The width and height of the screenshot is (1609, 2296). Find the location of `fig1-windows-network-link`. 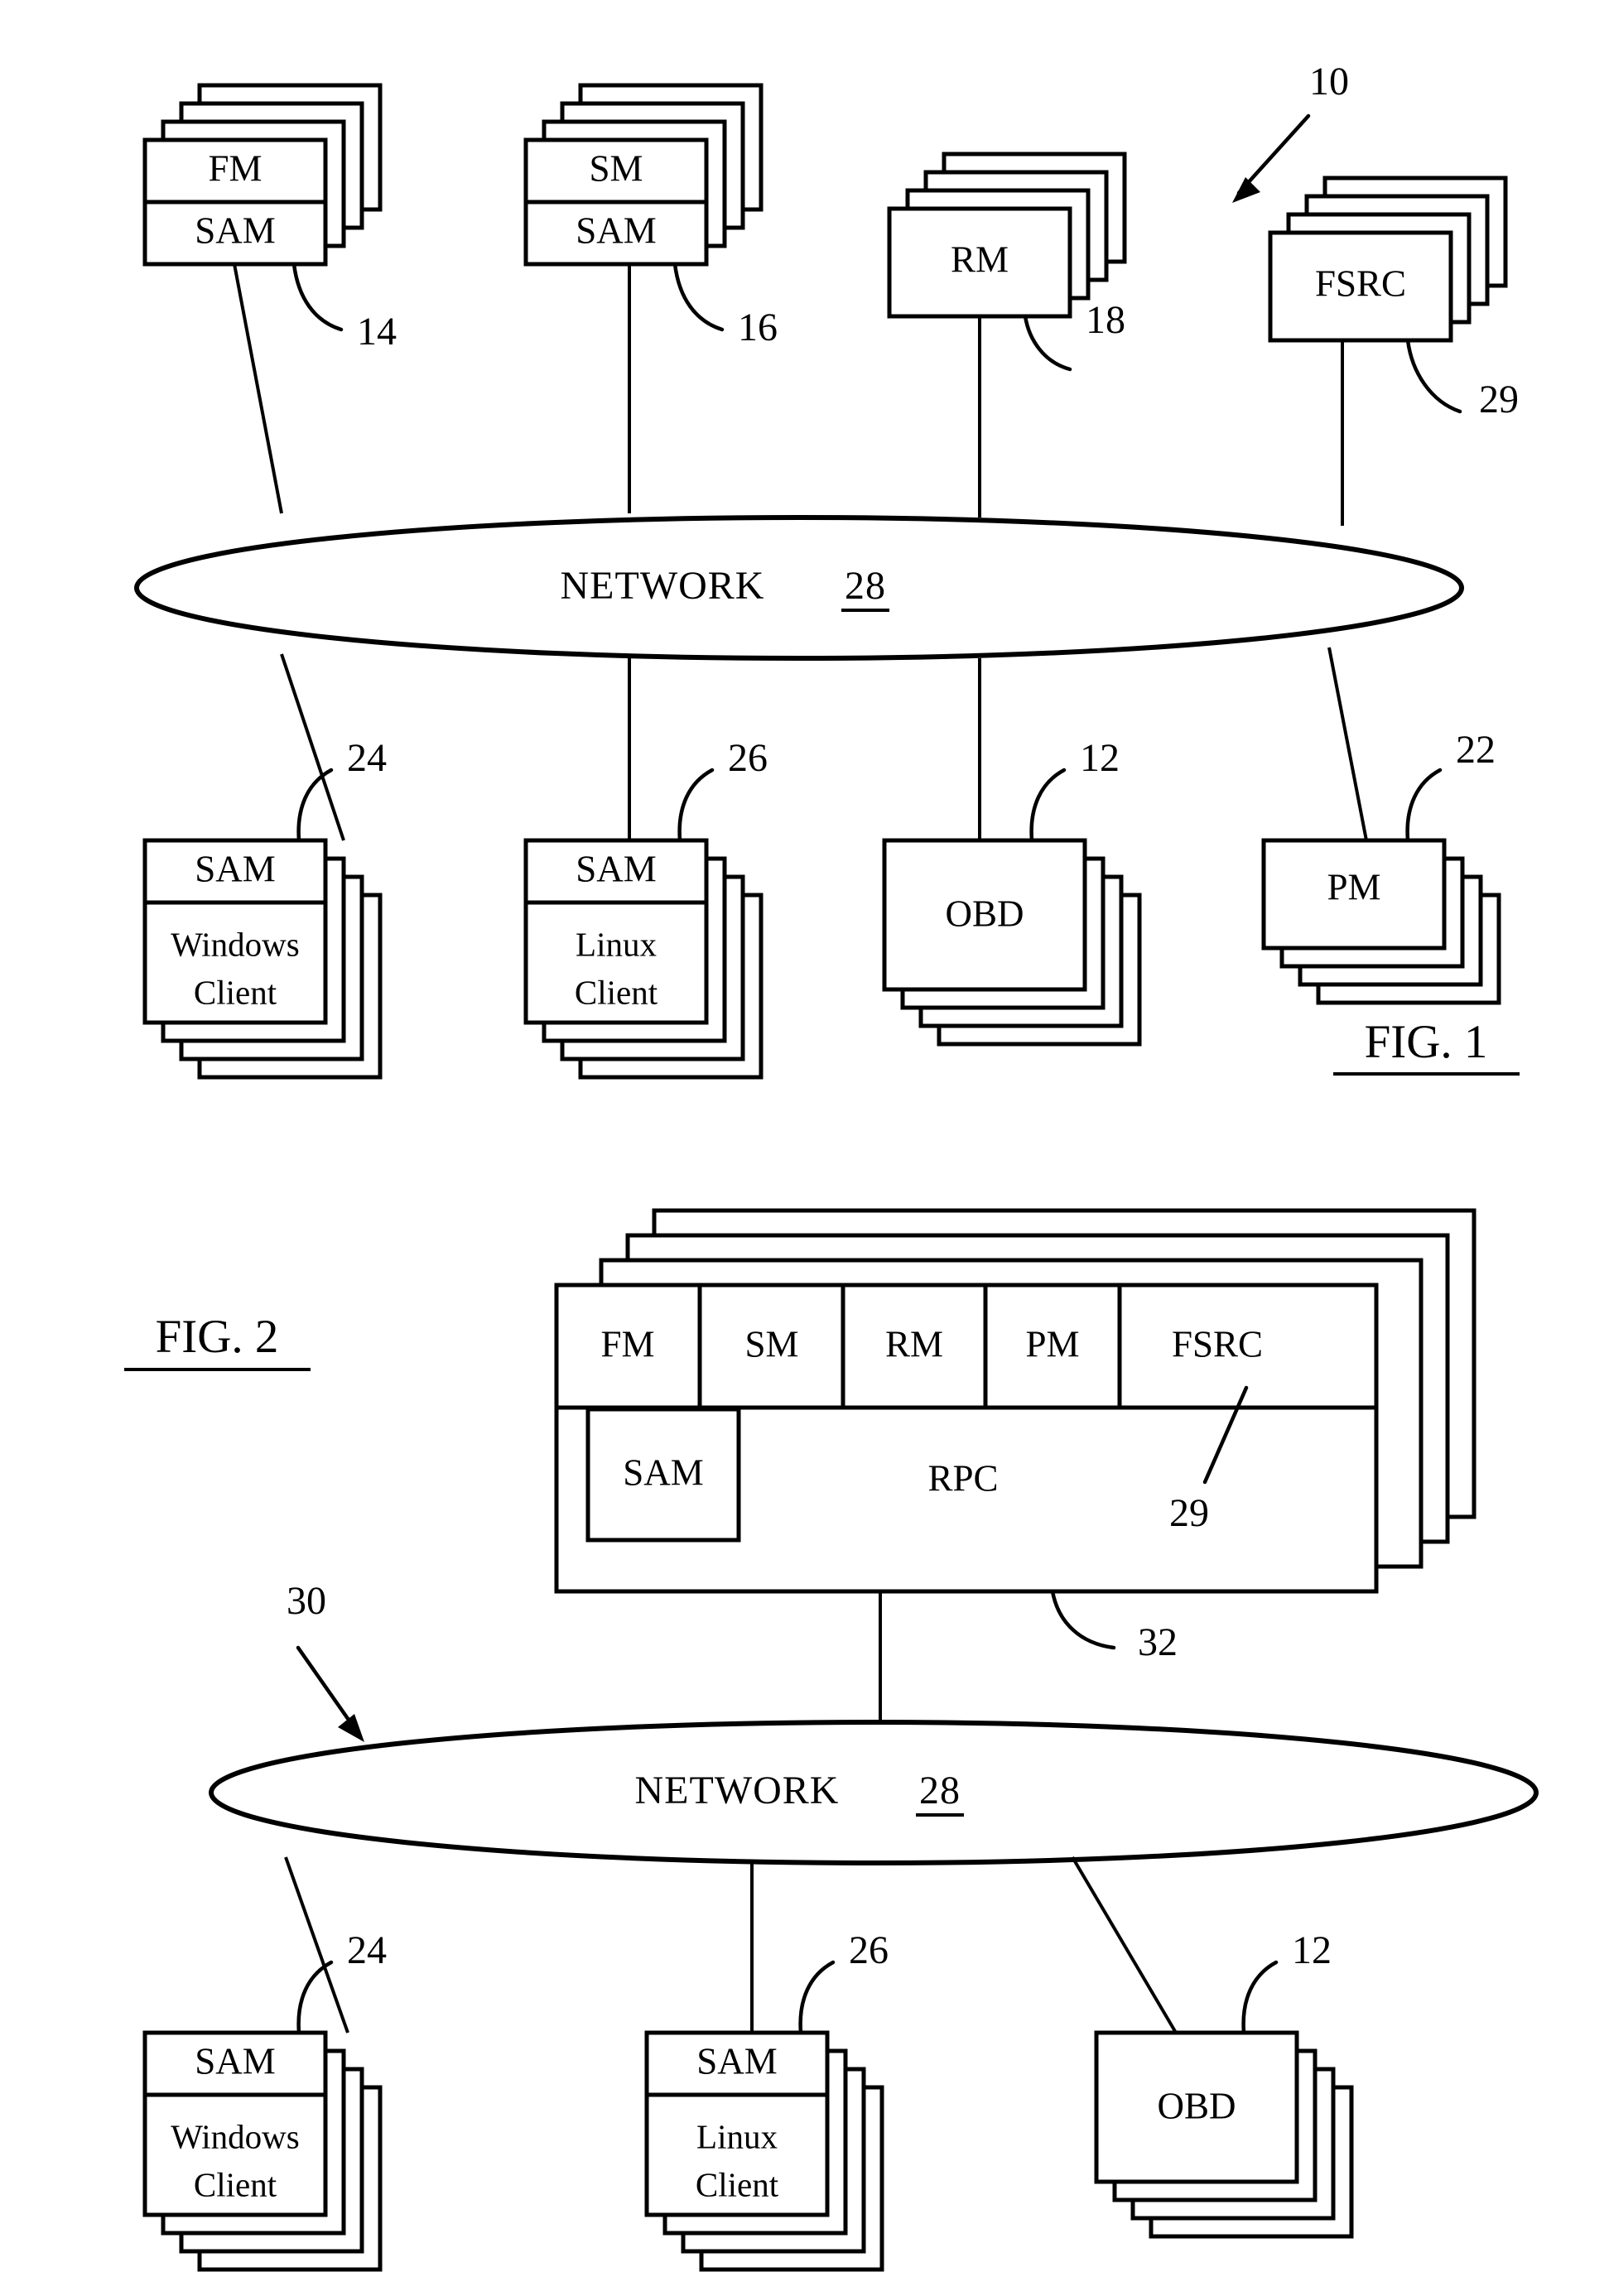

fig1-windows-network-link is located at coordinates (312, 747).